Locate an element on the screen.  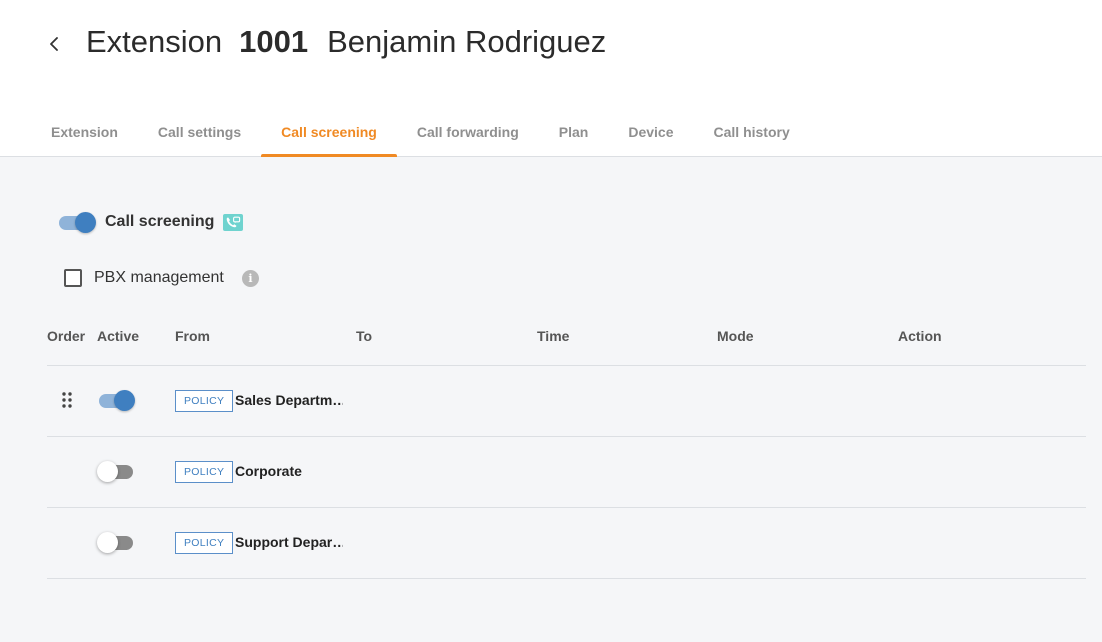
back-button is located at coordinates (54, 44).